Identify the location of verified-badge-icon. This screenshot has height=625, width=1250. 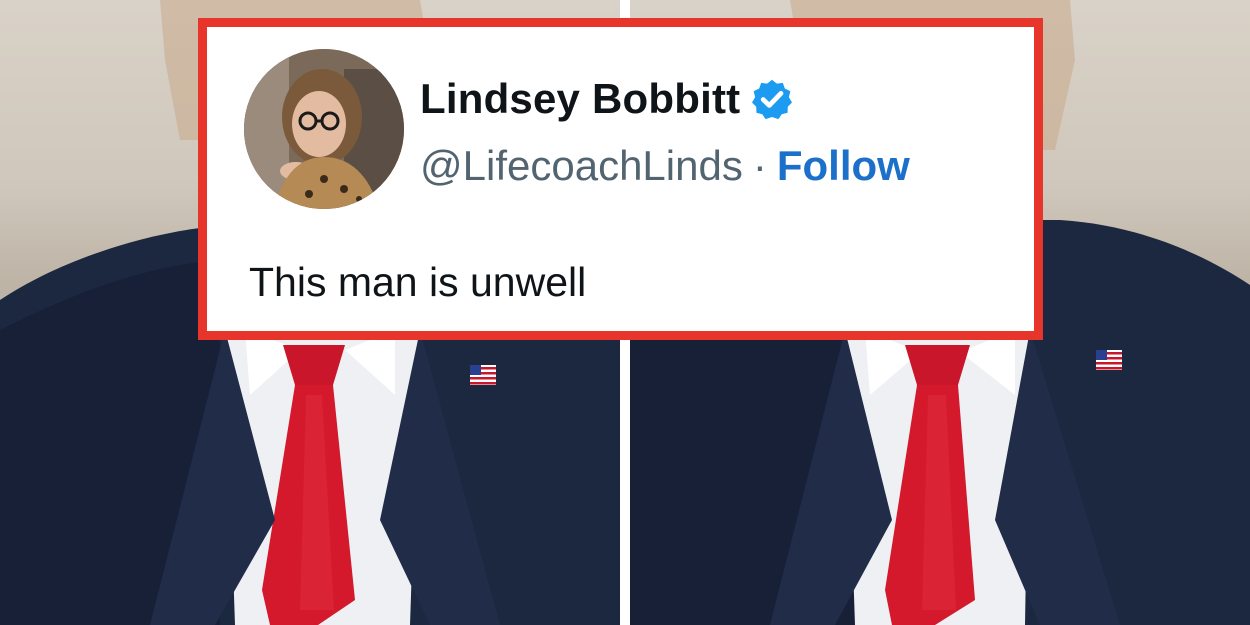
(772, 99).